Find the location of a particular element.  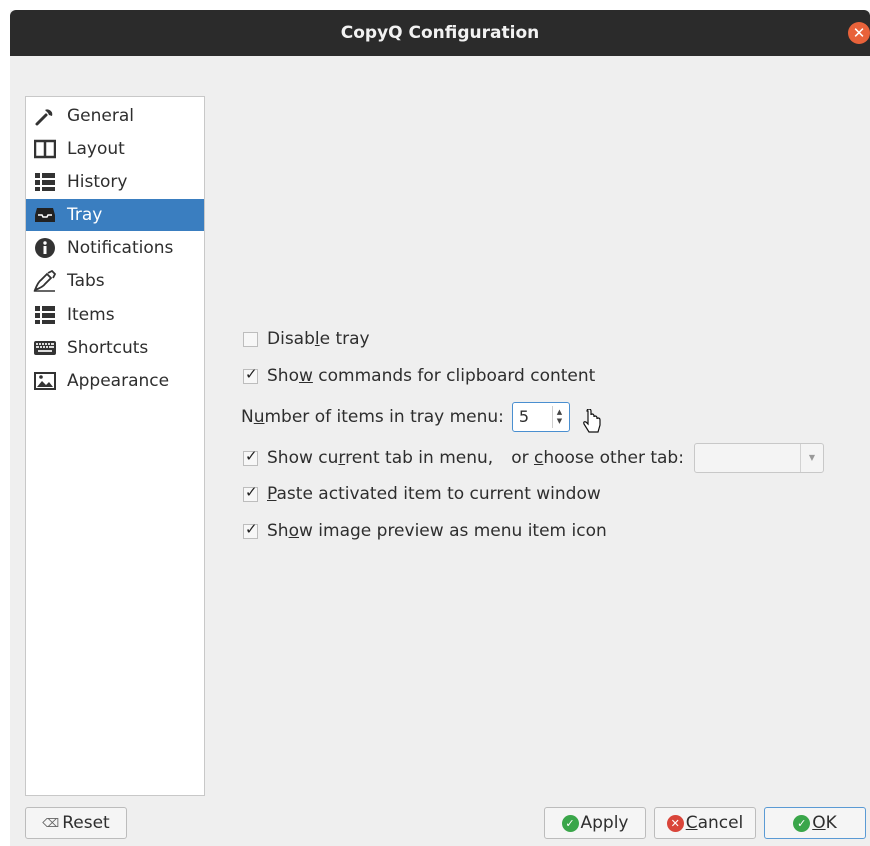

disable-tray-checkbox is located at coordinates (250, 339).